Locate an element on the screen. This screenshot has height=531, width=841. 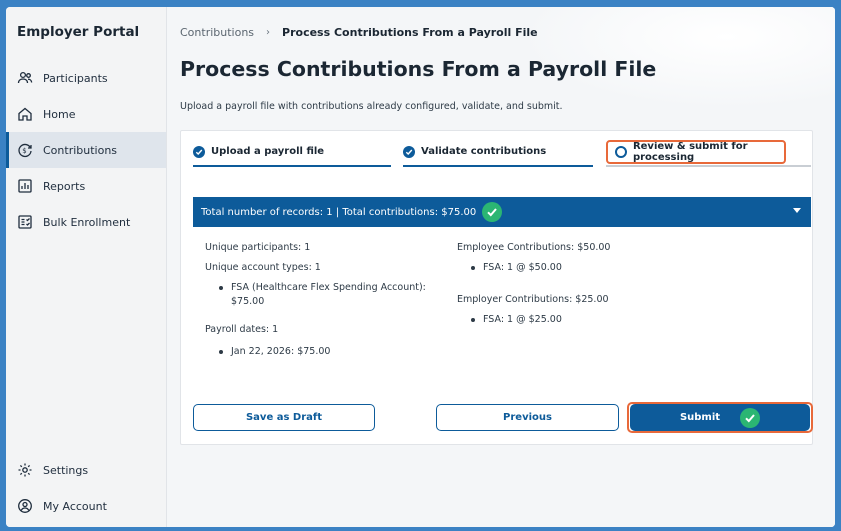
step-validate: Validate contributions is located at coordinates (498, 154).